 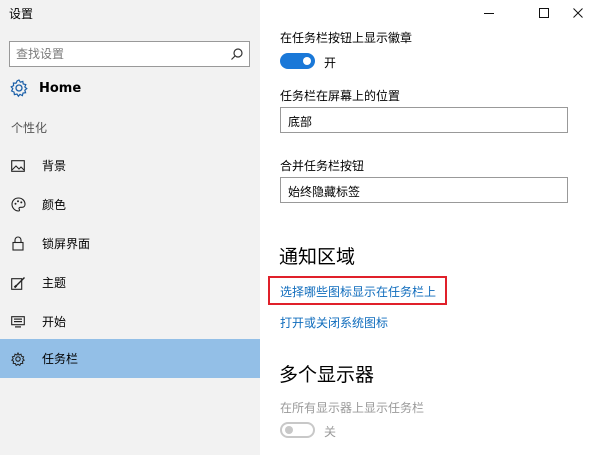 What do you see at coordinates (18, 205) in the screenshot?
I see `palette-icon` at bounding box center [18, 205].